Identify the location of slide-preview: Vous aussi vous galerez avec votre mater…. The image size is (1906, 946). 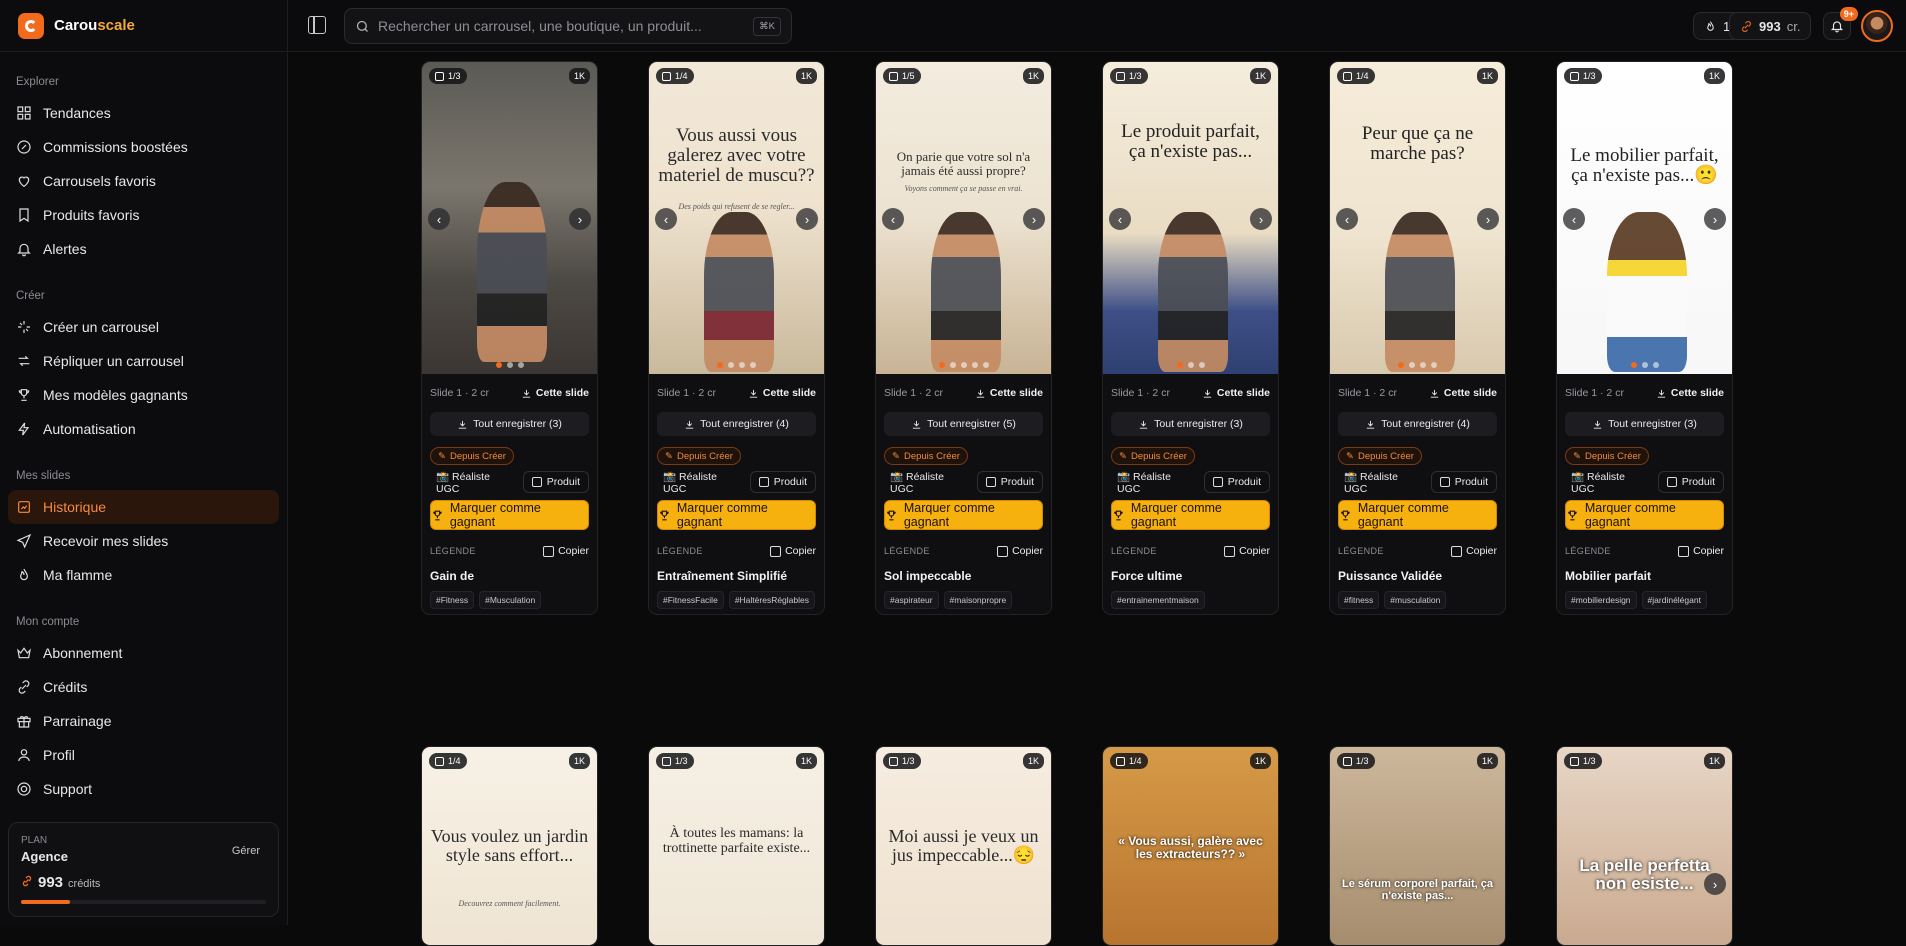
(736, 218).